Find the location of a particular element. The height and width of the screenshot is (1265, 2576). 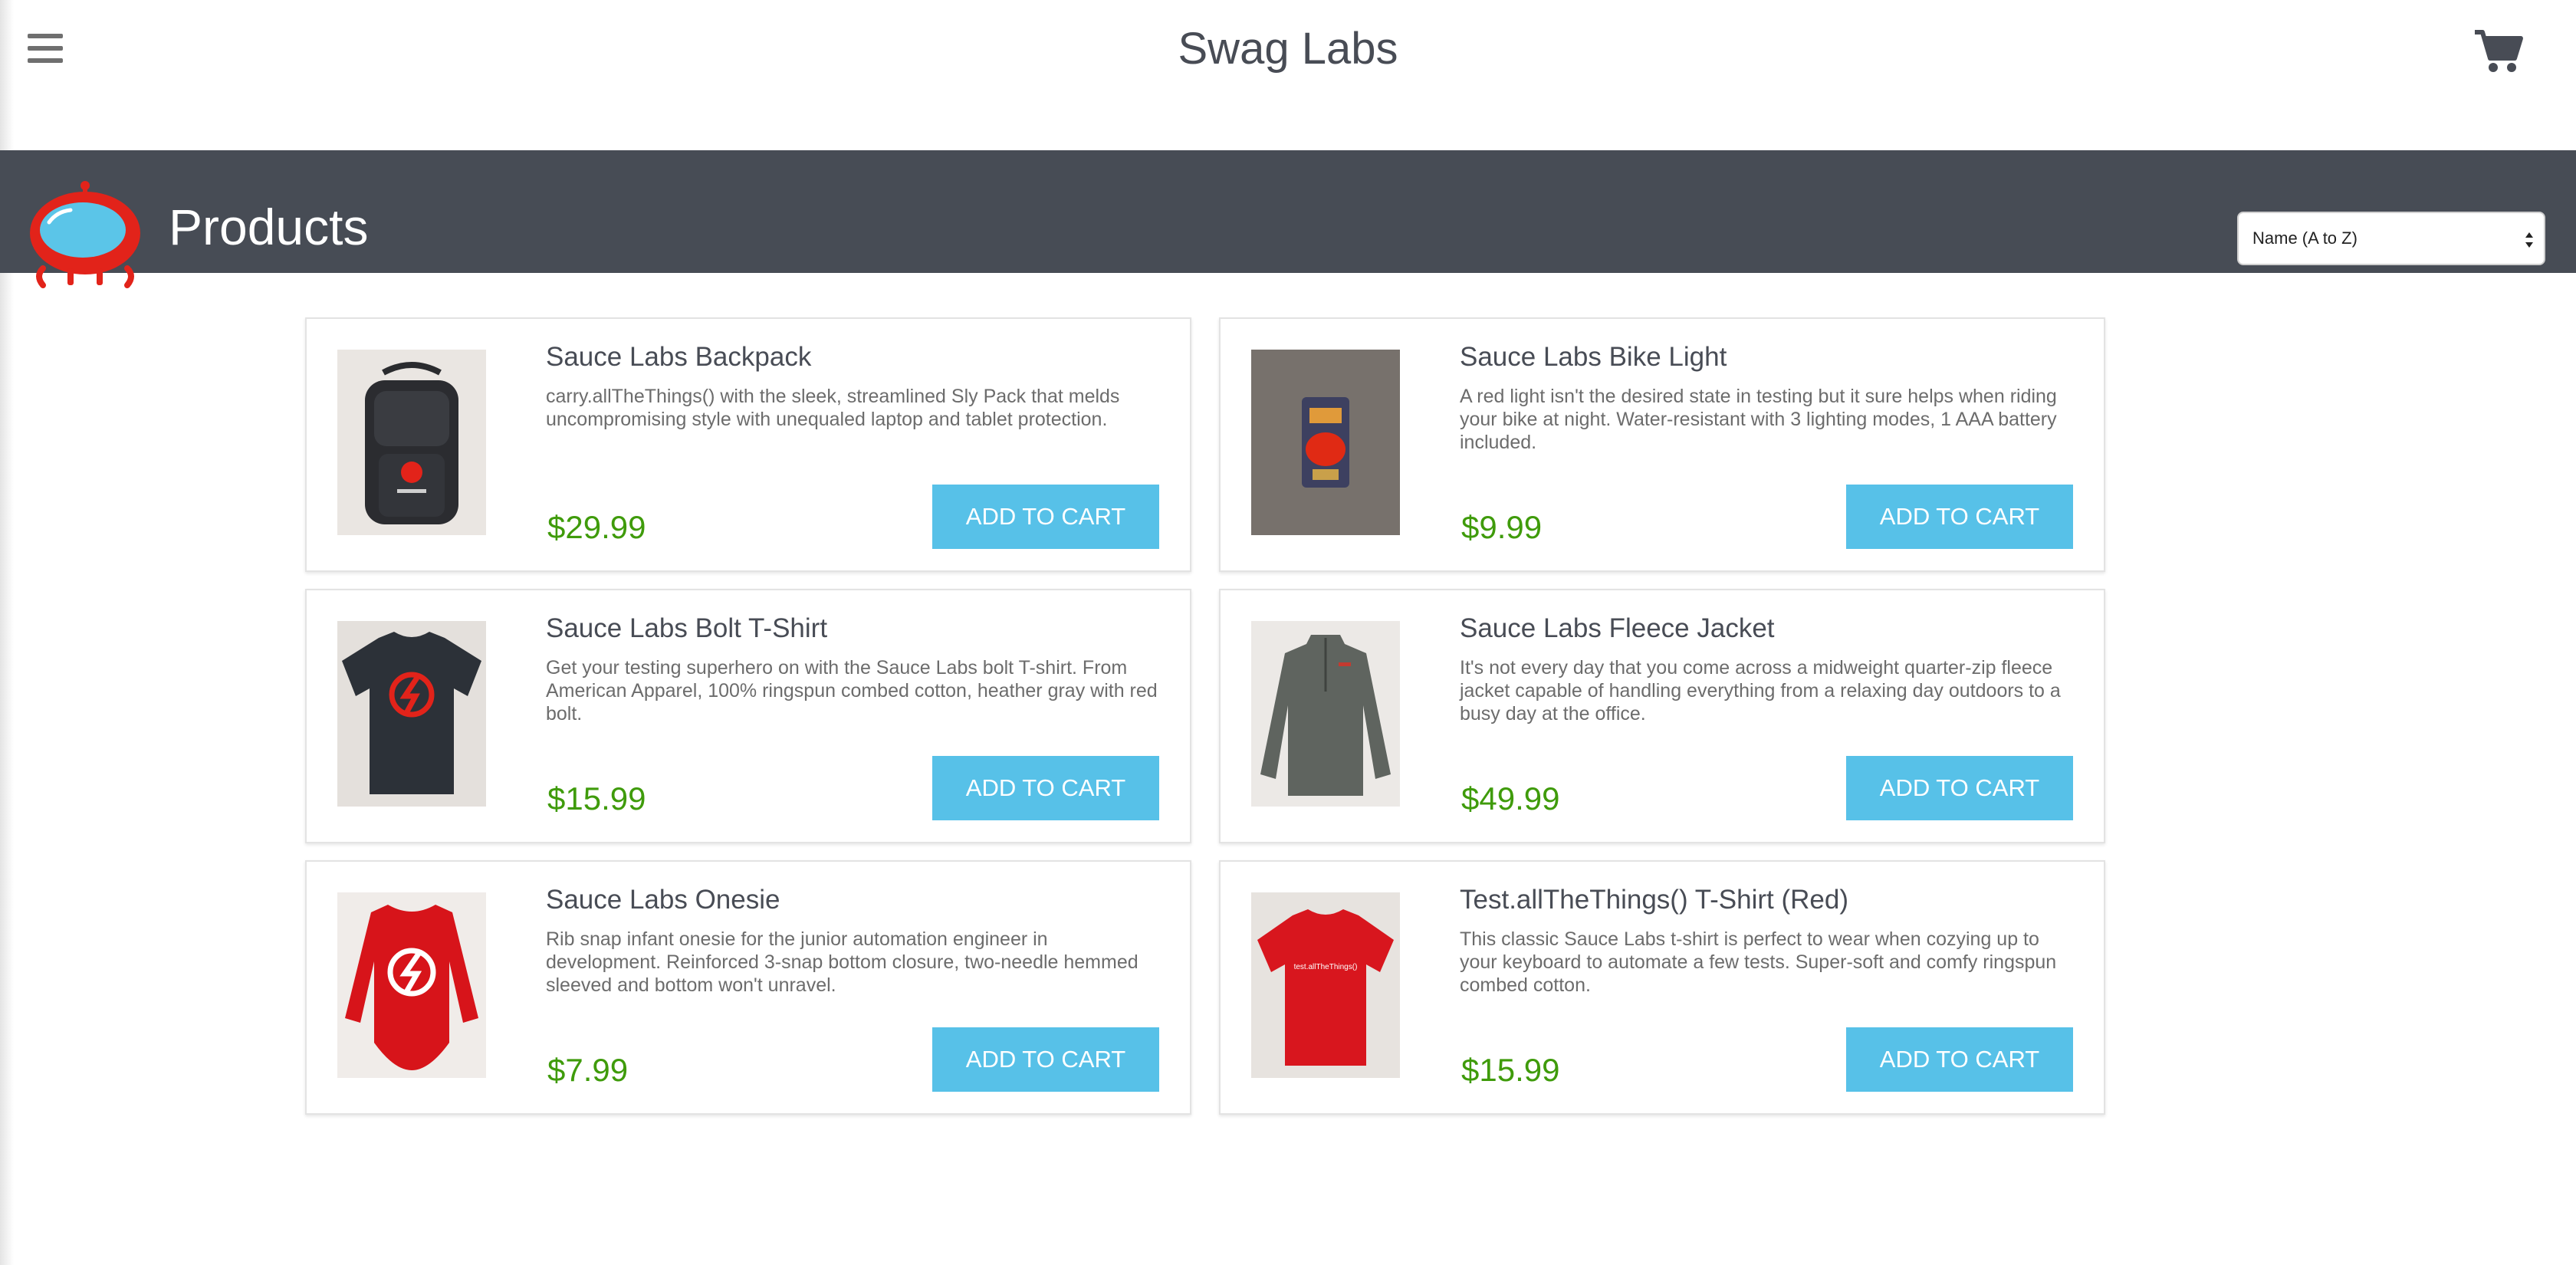

app-logo-title: Swag Labs is located at coordinates (1288, 49).